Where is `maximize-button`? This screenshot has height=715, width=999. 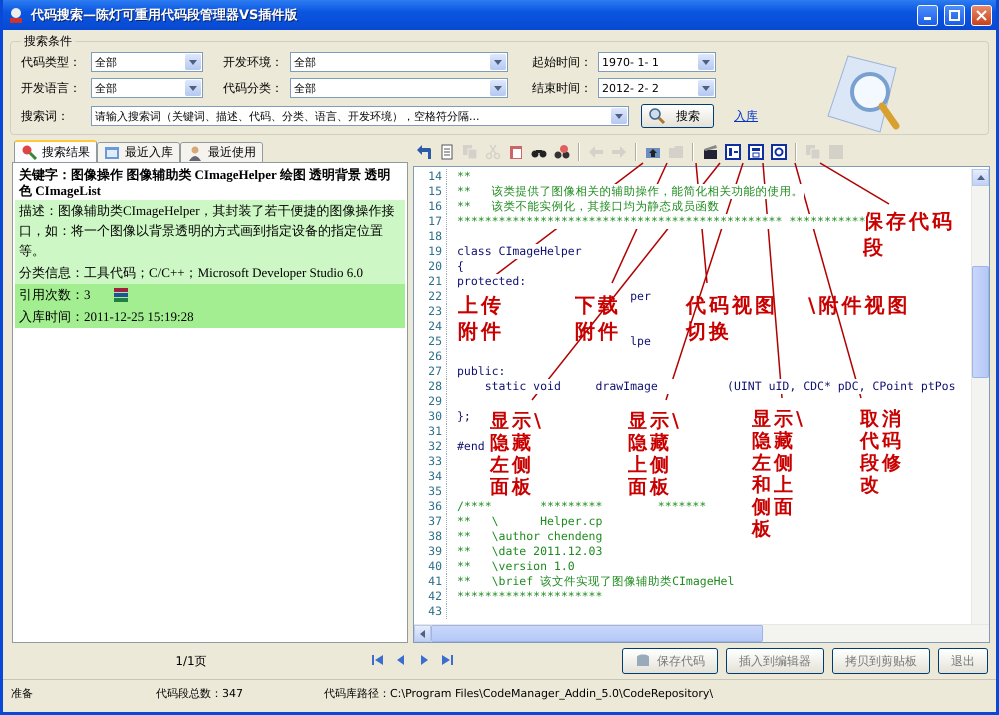 maximize-button is located at coordinates (954, 15).